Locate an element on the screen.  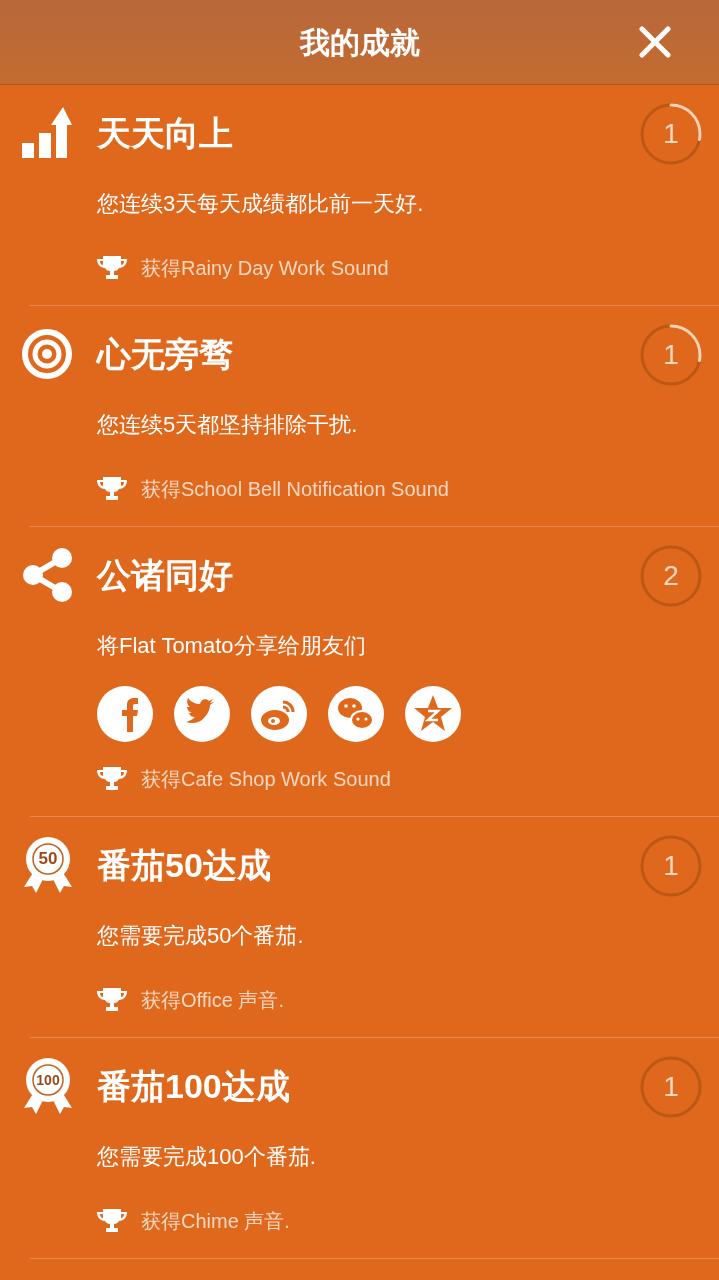
reward-text: 获得School Bell Notification Sound is located at coordinates (295, 489).